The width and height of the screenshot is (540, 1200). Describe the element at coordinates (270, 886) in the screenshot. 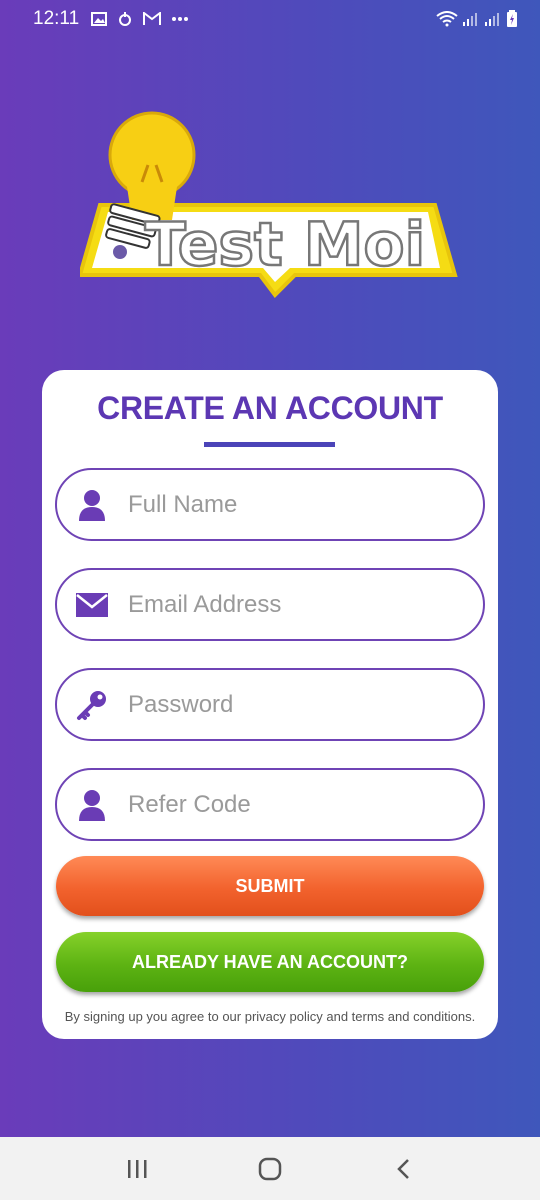

I see `submit-button: SUBMIT` at that location.